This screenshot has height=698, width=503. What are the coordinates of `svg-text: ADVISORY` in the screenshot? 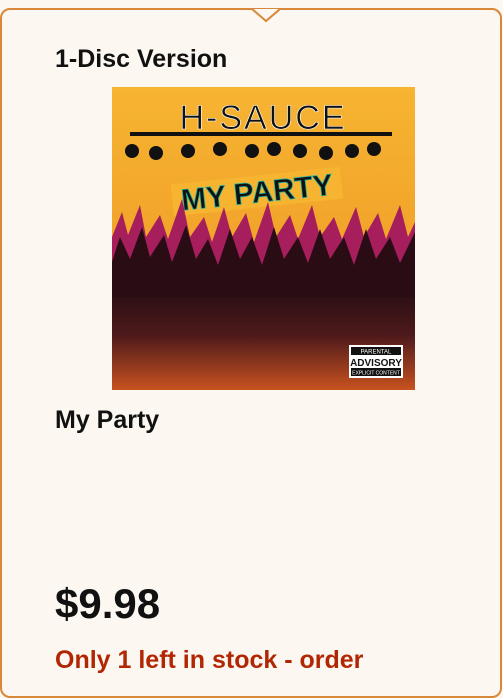 It's located at (376, 363).